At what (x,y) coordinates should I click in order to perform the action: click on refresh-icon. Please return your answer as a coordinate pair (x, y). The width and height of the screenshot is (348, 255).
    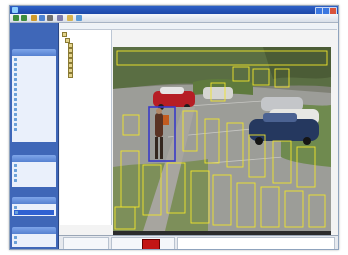
    Looking at the image, I should click on (42, 18).